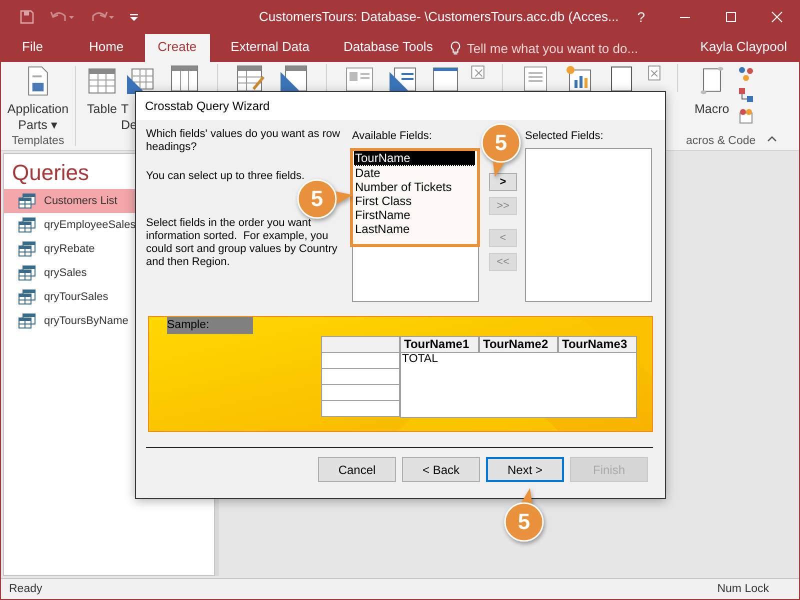 The height and width of the screenshot is (600, 800). Describe the element at coordinates (518, 344) in the screenshot. I see `column-header: TourName2` at that location.